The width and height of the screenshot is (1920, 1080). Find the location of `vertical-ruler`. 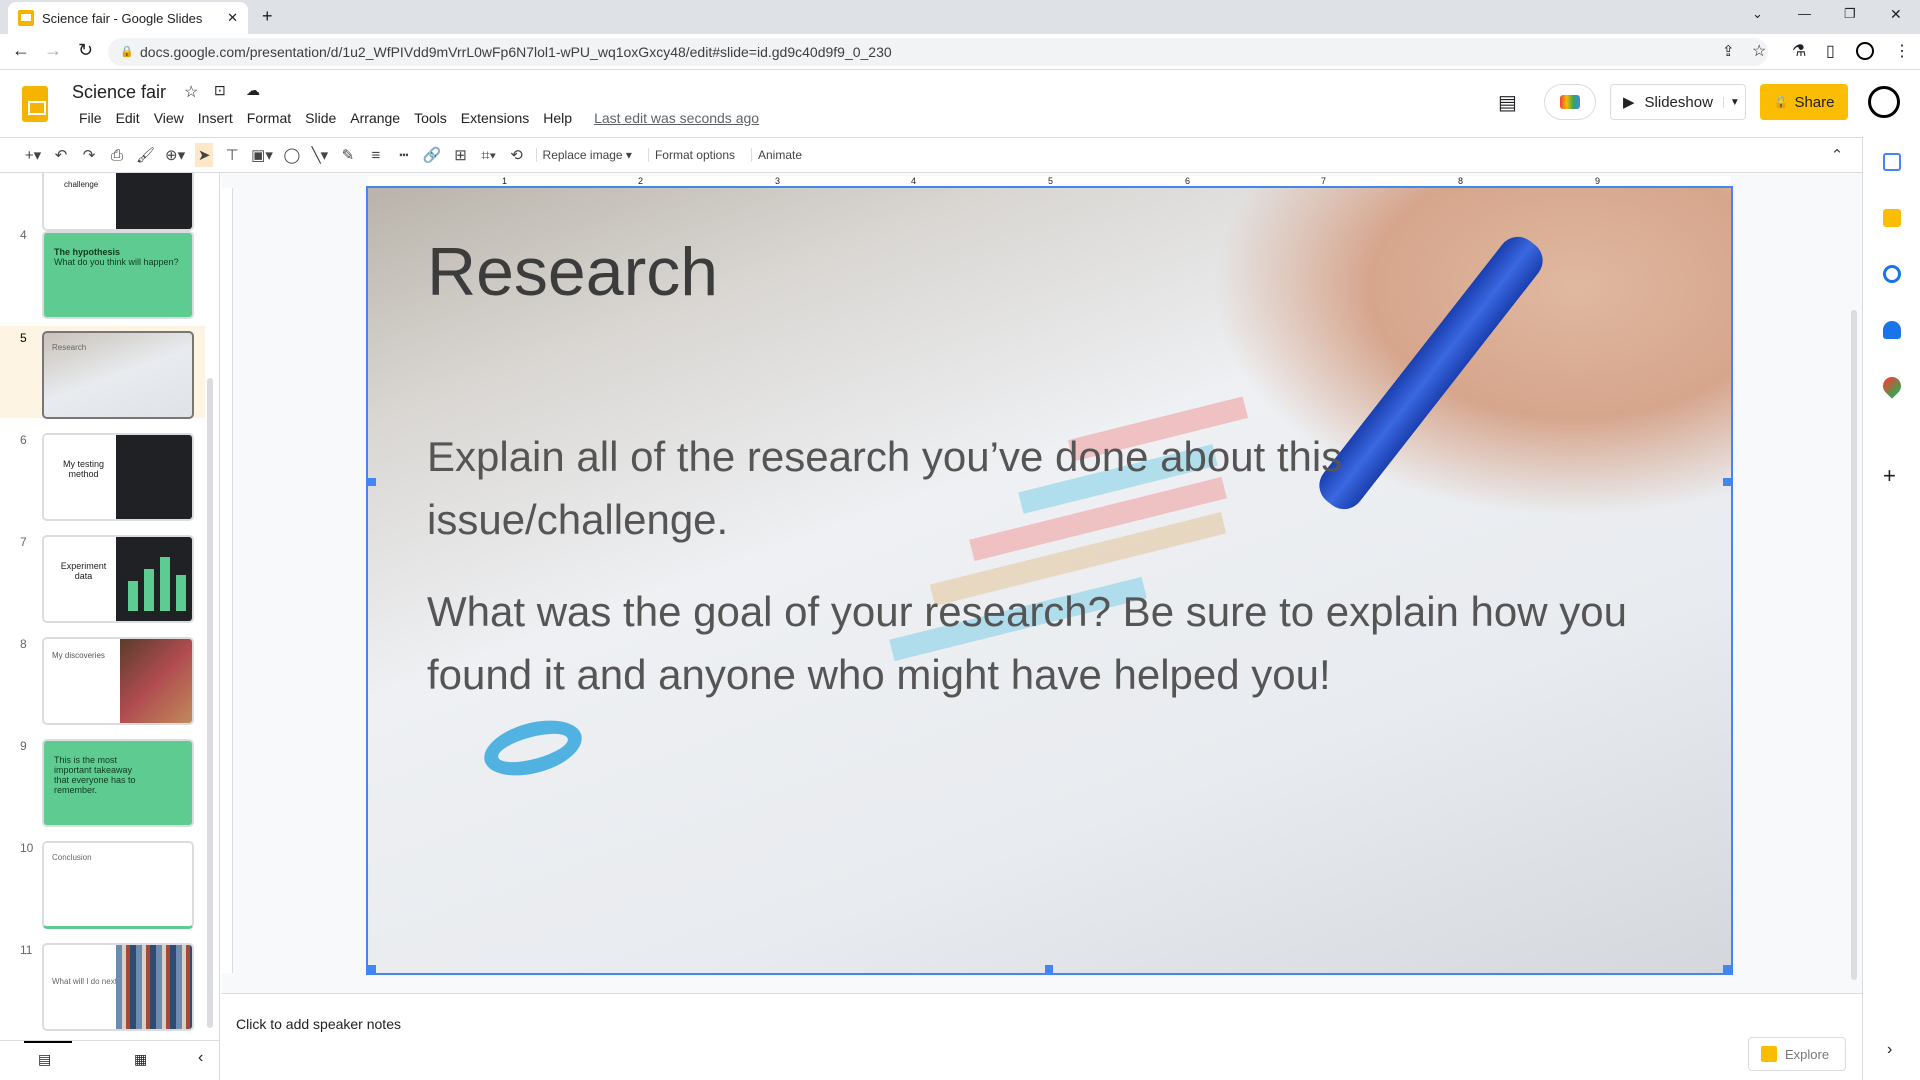

vertical-ruler is located at coordinates (227, 580).